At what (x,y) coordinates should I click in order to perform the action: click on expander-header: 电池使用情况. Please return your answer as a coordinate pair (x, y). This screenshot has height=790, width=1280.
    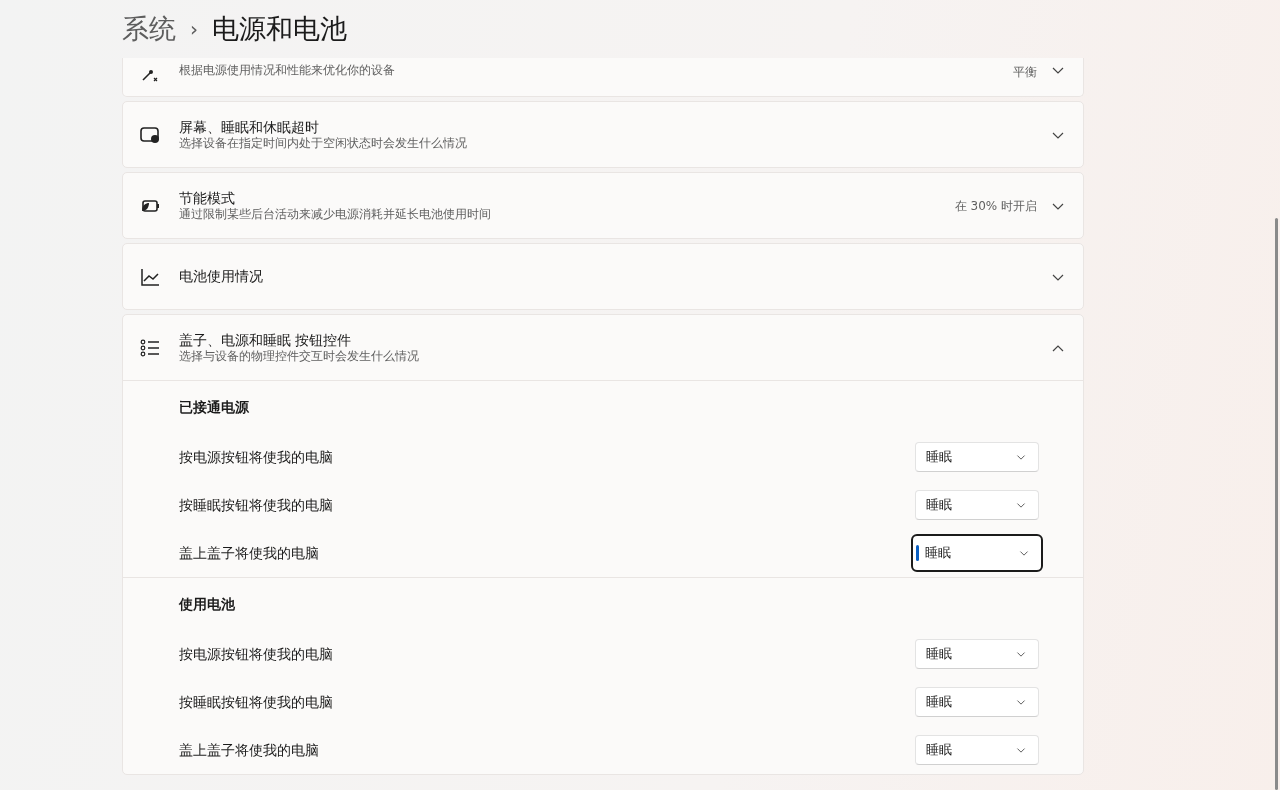
    Looking at the image, I should click on (603, 276).